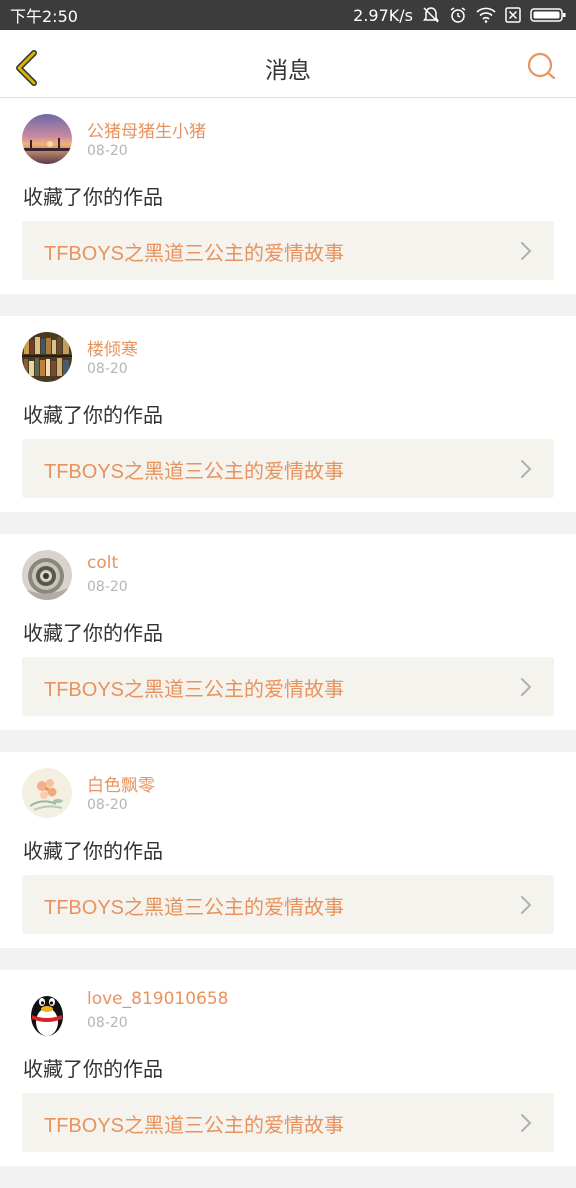 This screenshot has height=1188, width=576. I want to click on header-bar: 消息, so click(288, 64).